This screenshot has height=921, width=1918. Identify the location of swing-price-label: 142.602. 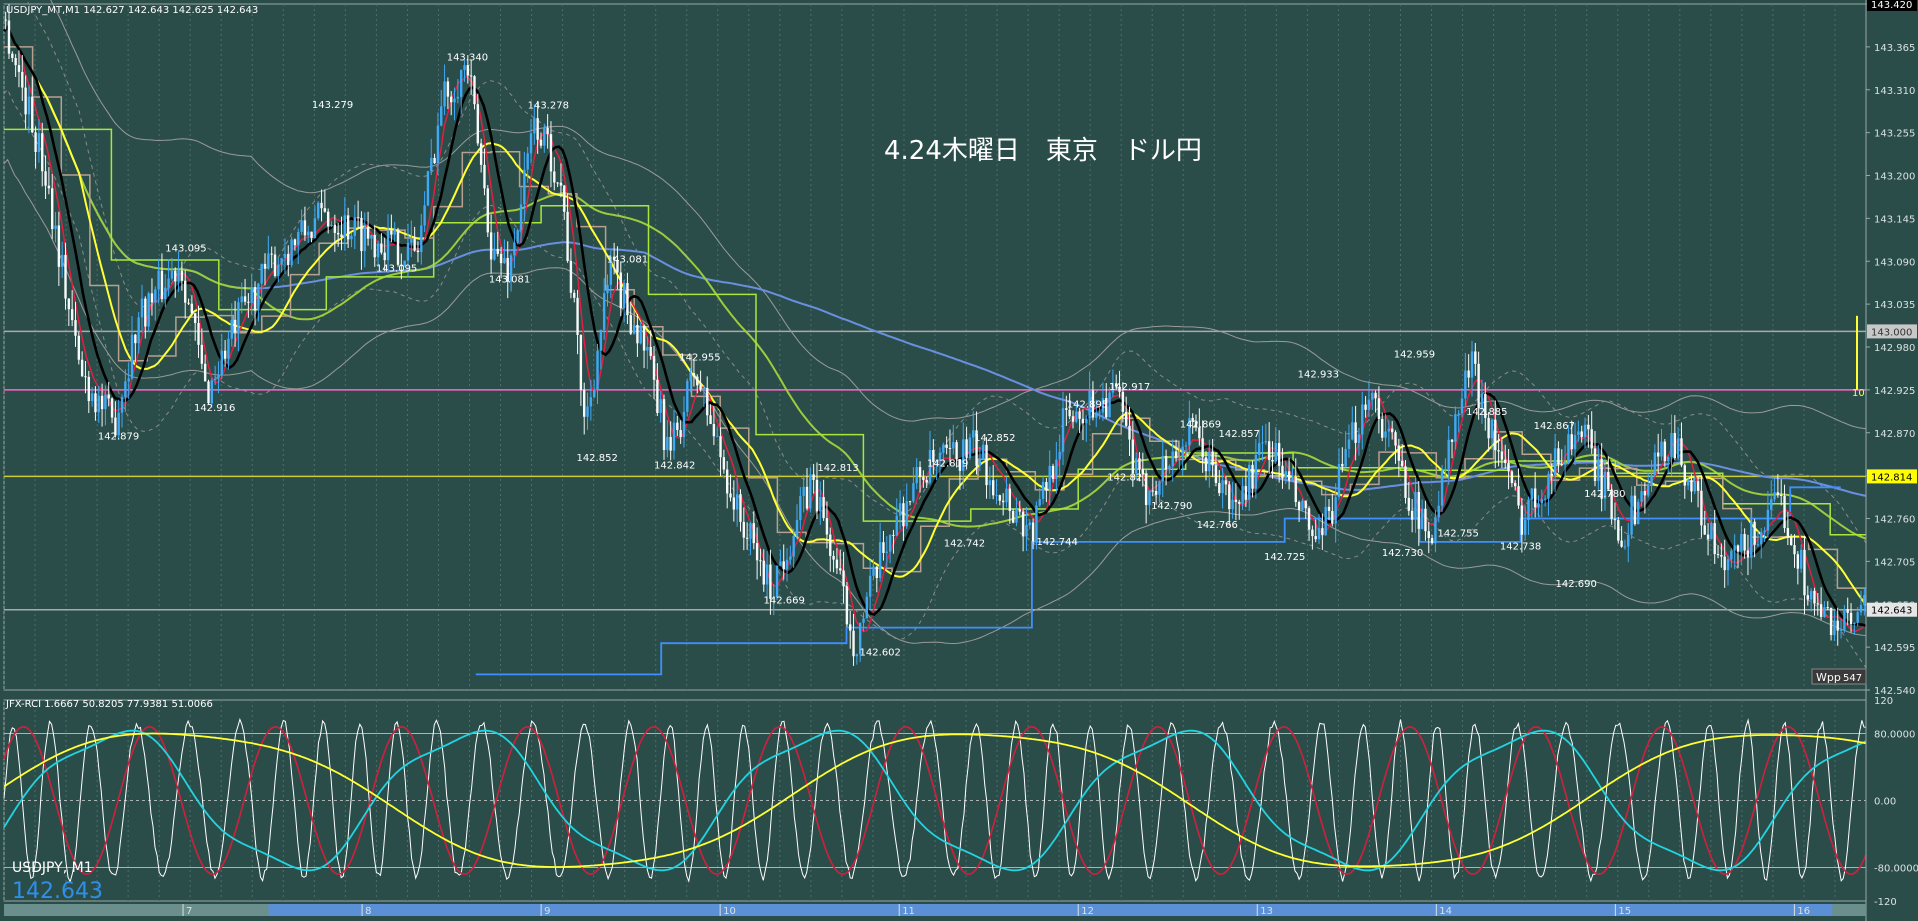
(880, 653).